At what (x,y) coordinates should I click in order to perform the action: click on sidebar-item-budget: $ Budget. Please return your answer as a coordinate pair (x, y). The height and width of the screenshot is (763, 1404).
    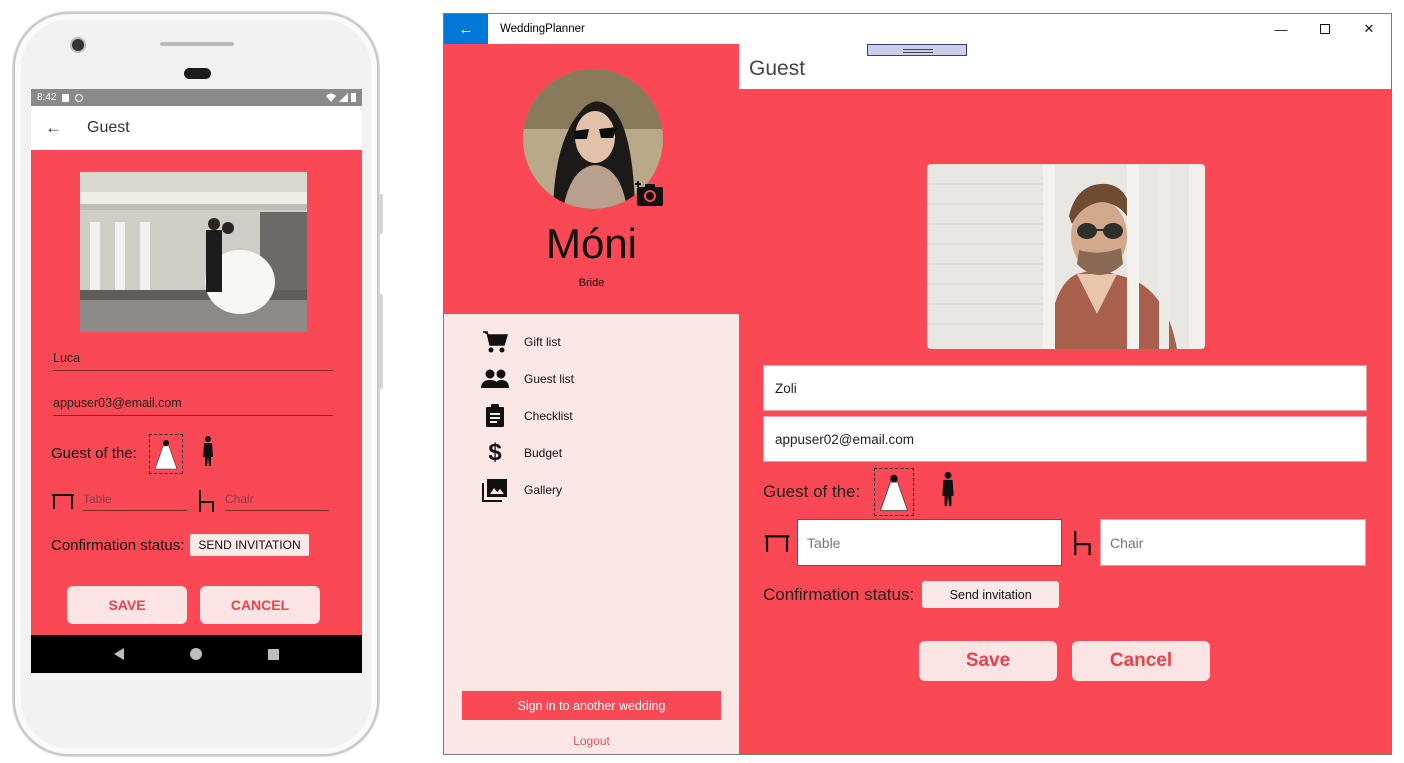
    Looking at the image, I should click on (521, 453).